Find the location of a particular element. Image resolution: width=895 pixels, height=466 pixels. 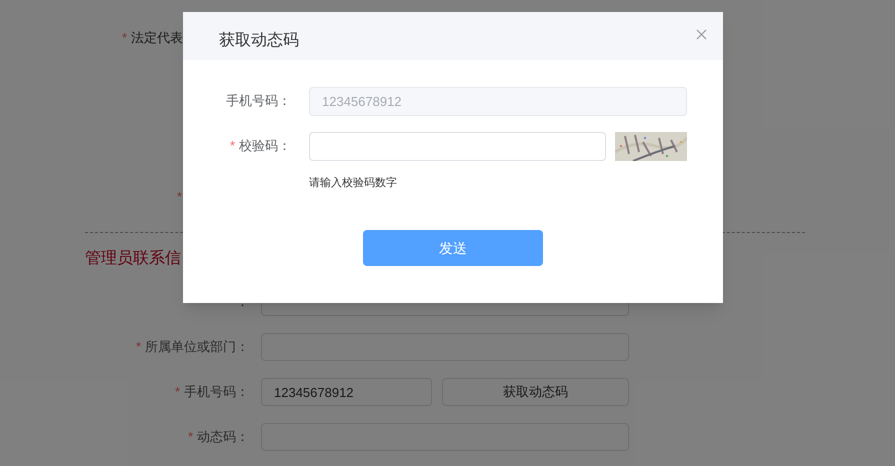

text-field is located at coordinates (457, 146).